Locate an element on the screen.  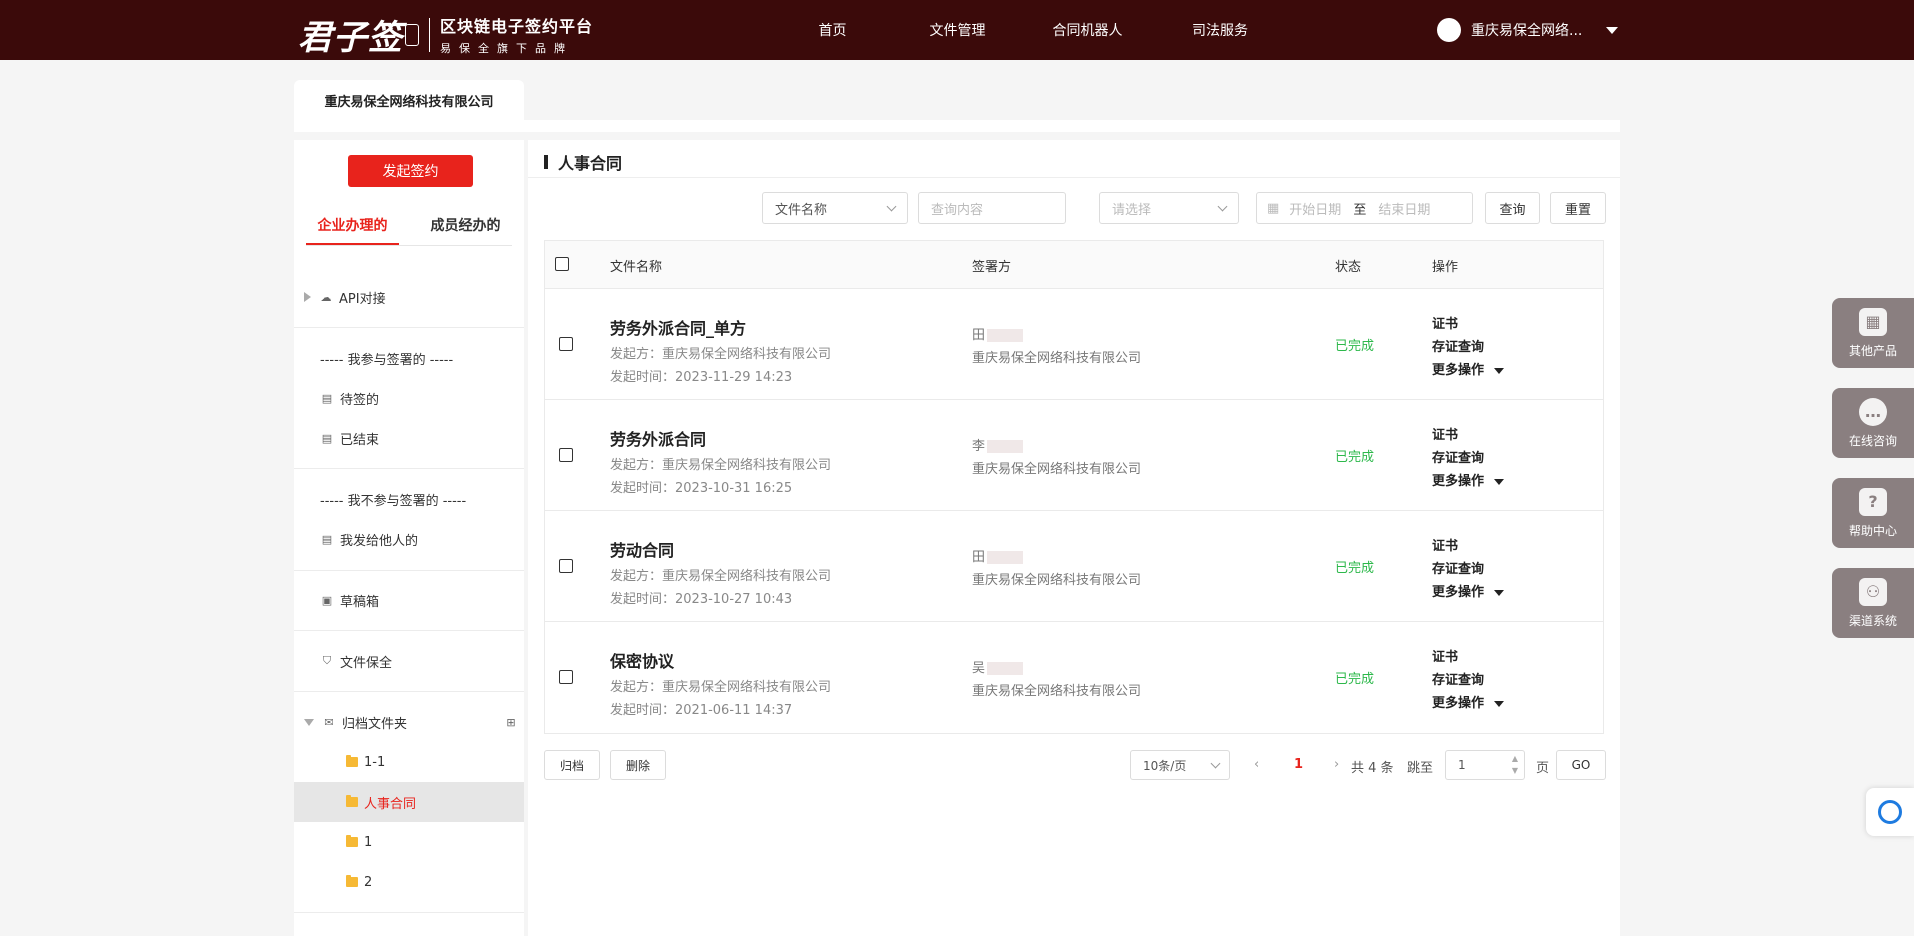
folder-item-selected: 人事合同 is located at coordinates (409, 802).